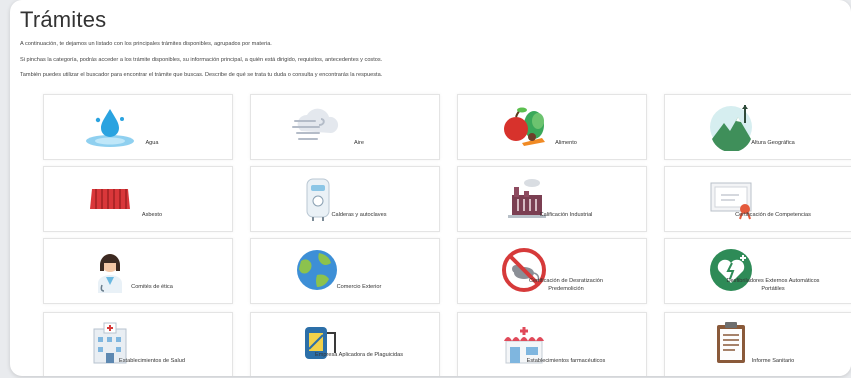 The image size is (851, 378). I want to click on card-label: Alimento, so click(566, 143).